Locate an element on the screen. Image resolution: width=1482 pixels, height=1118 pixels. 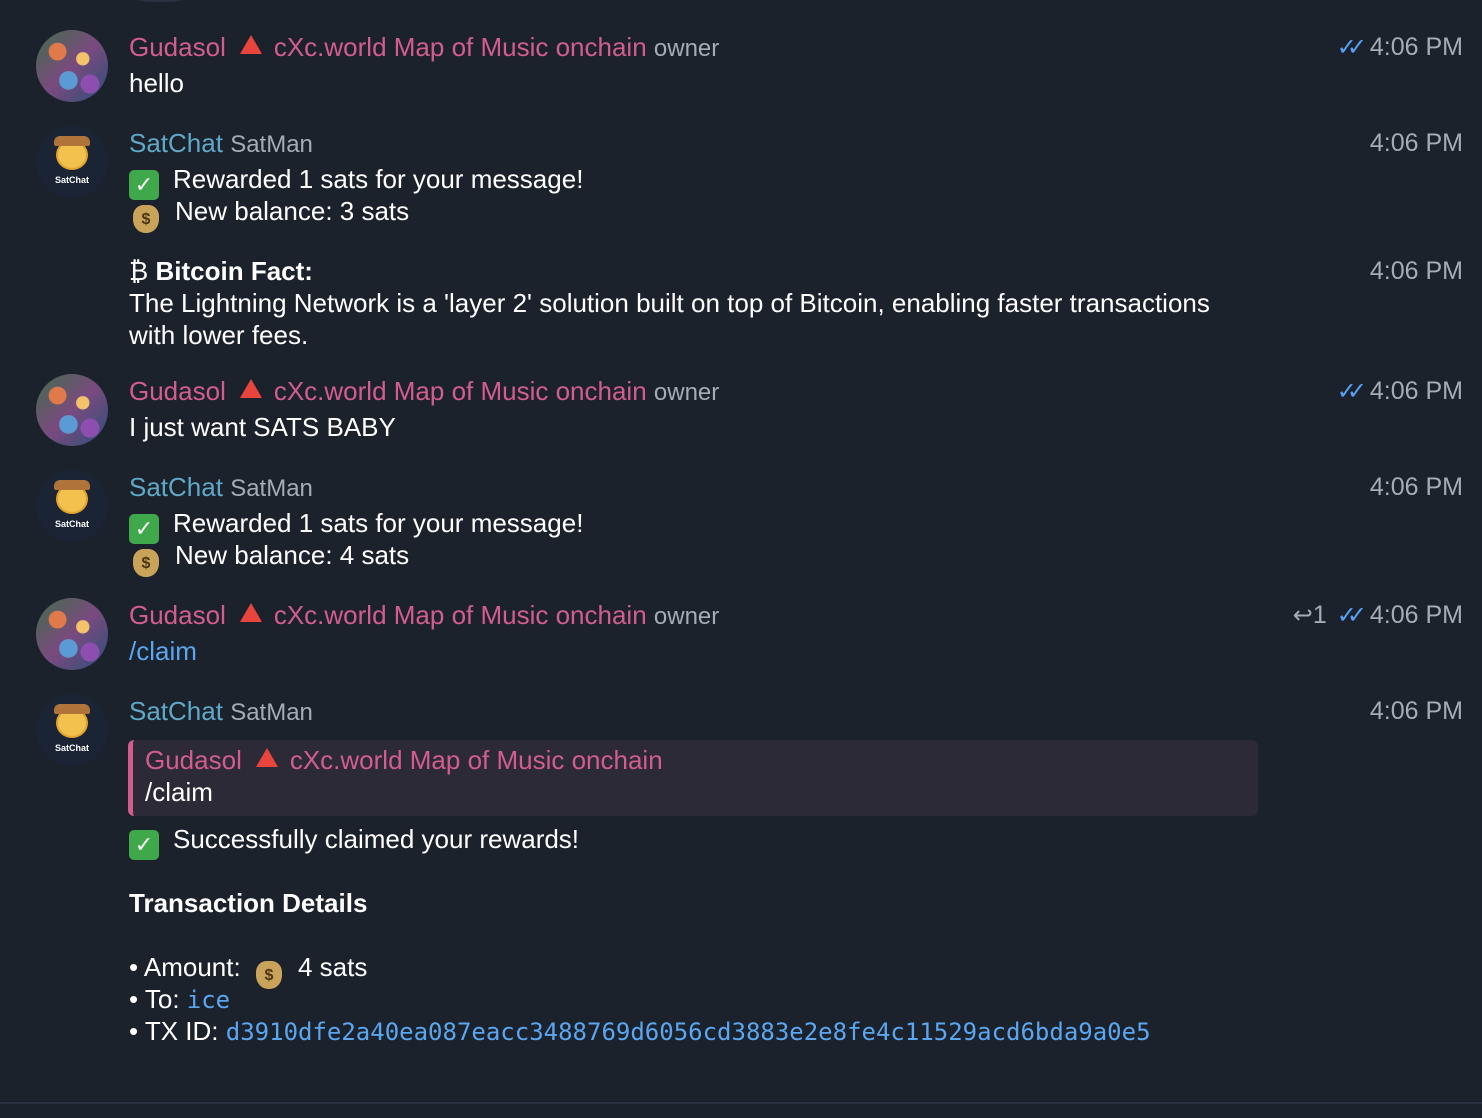
message-text: hello is located at coordinates (156, 83).